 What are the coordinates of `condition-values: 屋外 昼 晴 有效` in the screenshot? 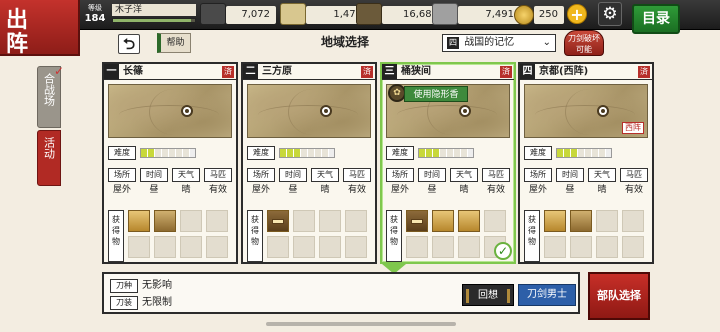 It's located at (586, 191).